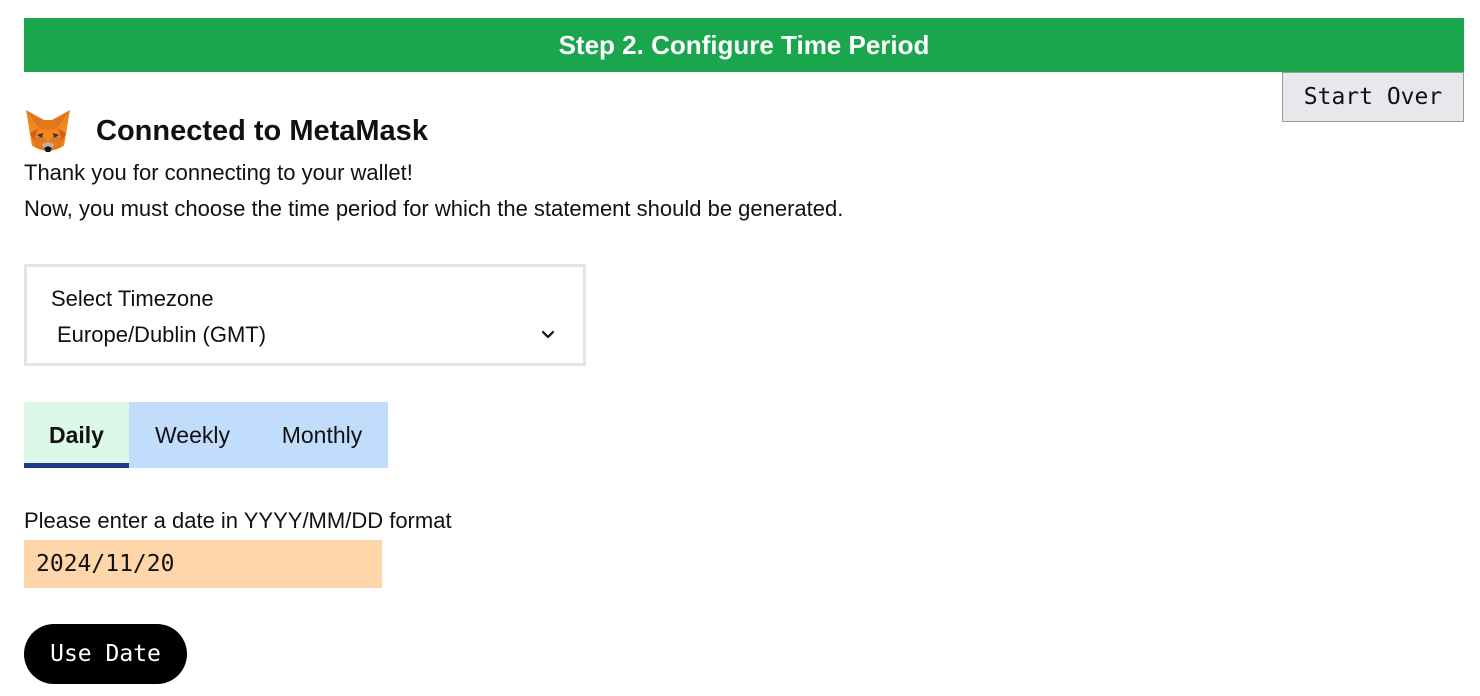 The width and height of the screenshot is (1480, 696). What do you see at coordinates (132, 298) in the screenshot?
I see `timezone-label: Select Timezone` at bounding box center [132, 298].